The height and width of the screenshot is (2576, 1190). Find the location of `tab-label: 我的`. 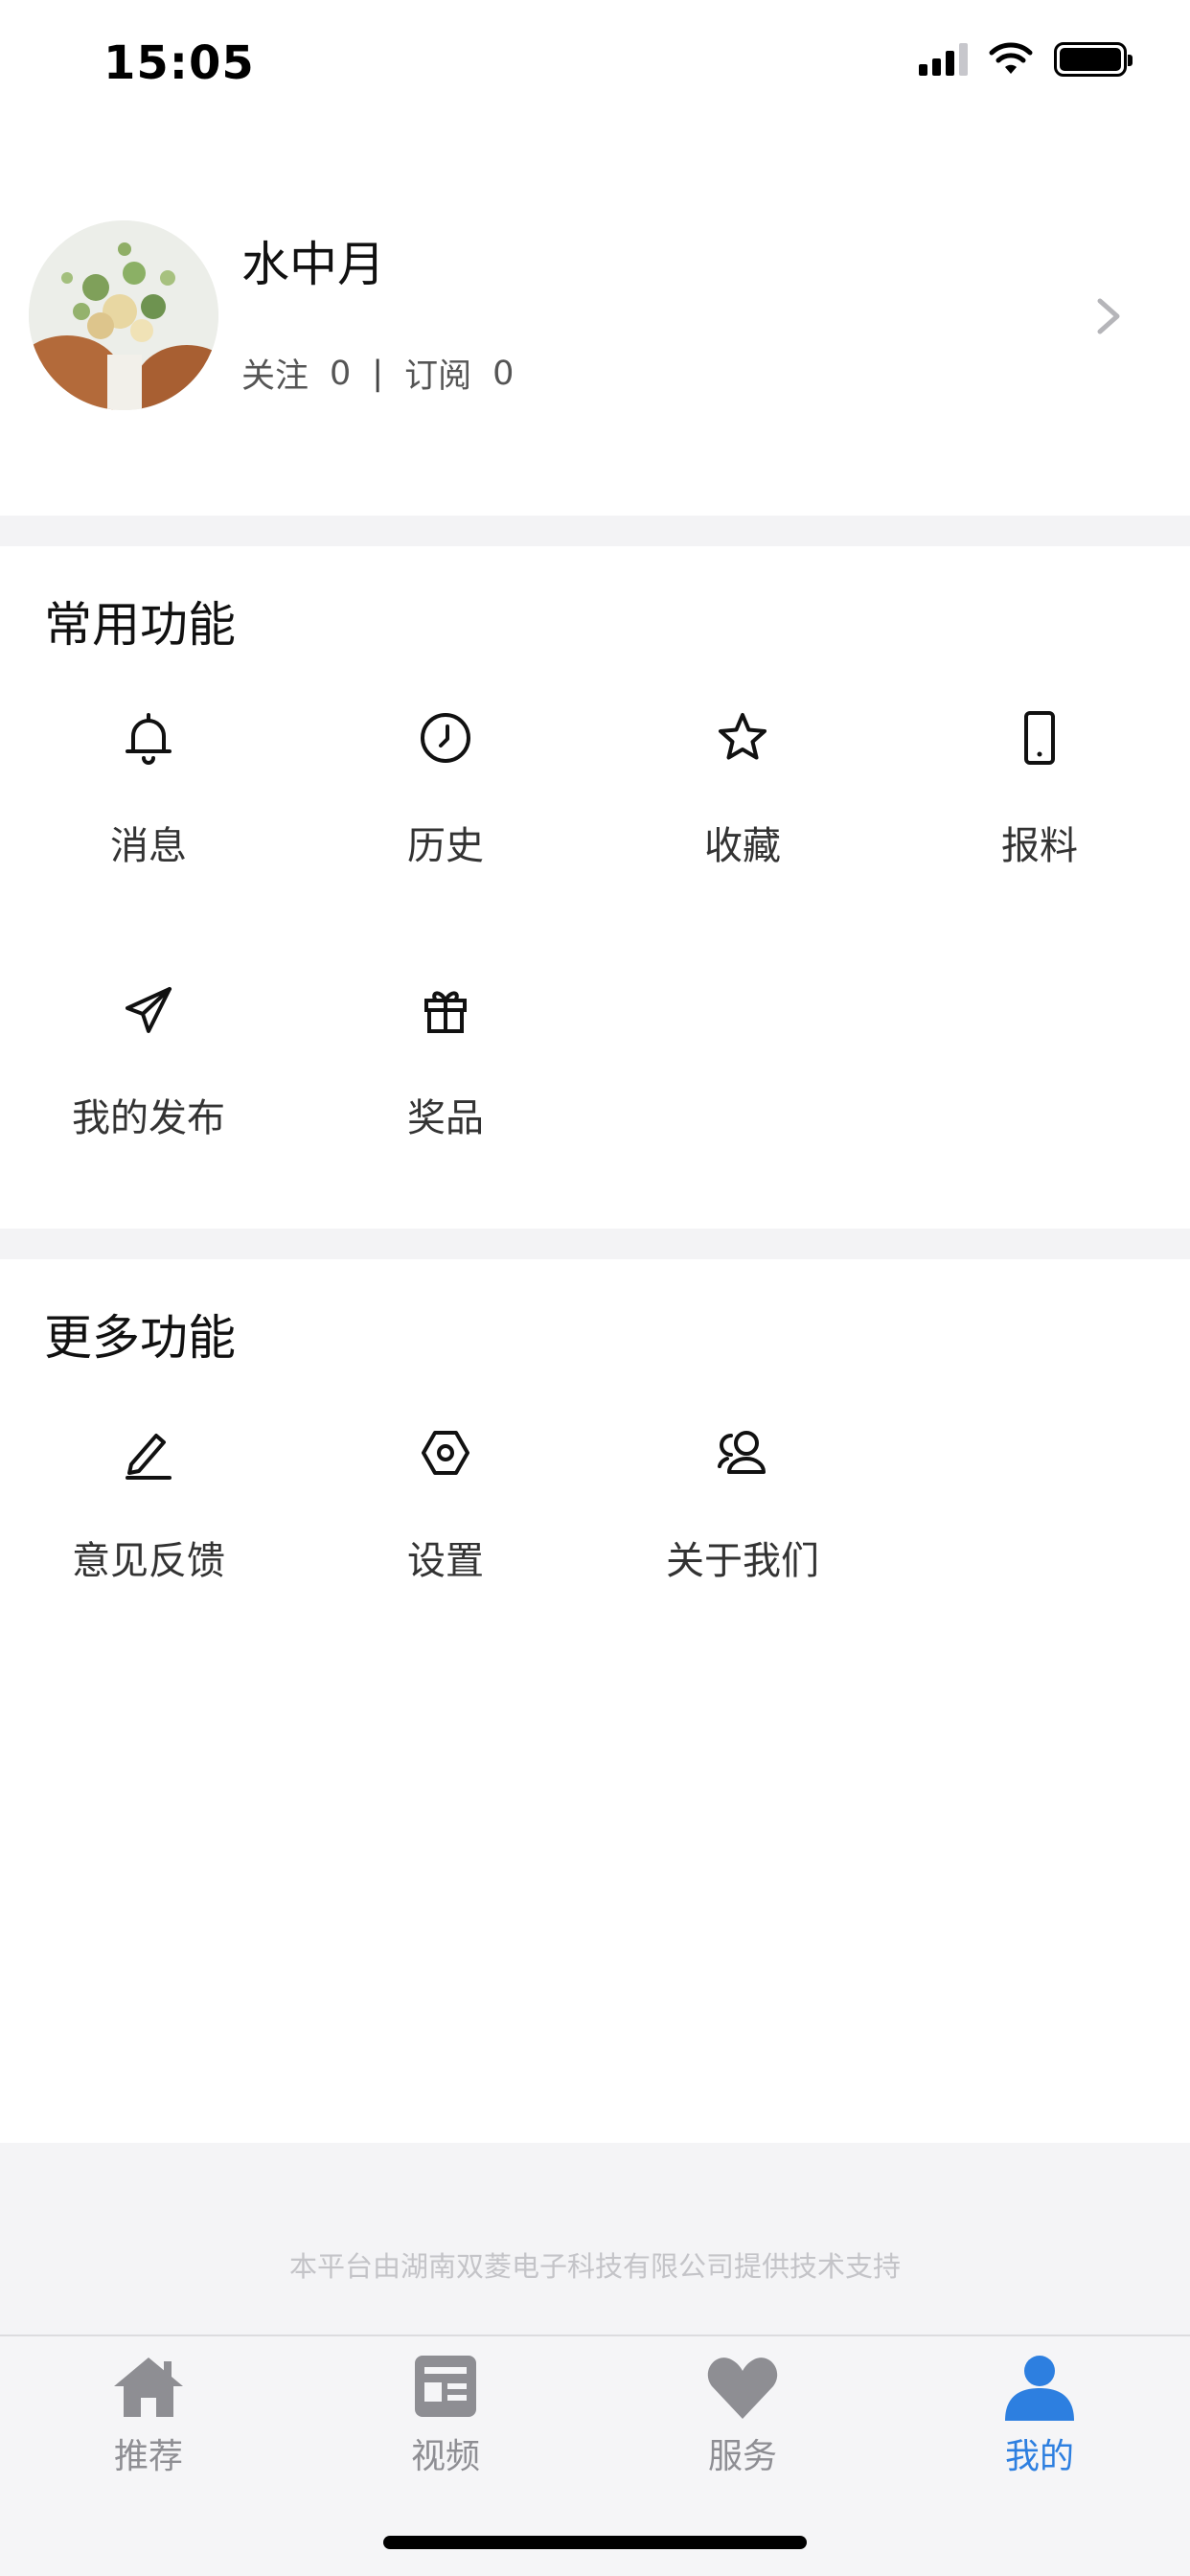

tab-label: 我的 is located at coordinates (1039, 2456).